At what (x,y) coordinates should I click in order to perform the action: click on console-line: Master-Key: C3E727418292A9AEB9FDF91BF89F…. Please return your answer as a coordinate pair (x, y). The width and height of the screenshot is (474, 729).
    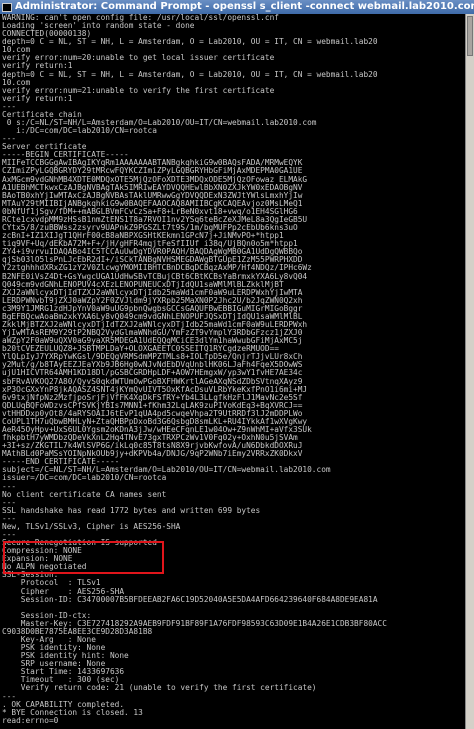
    Looking at the image, I should click on (194, 623).